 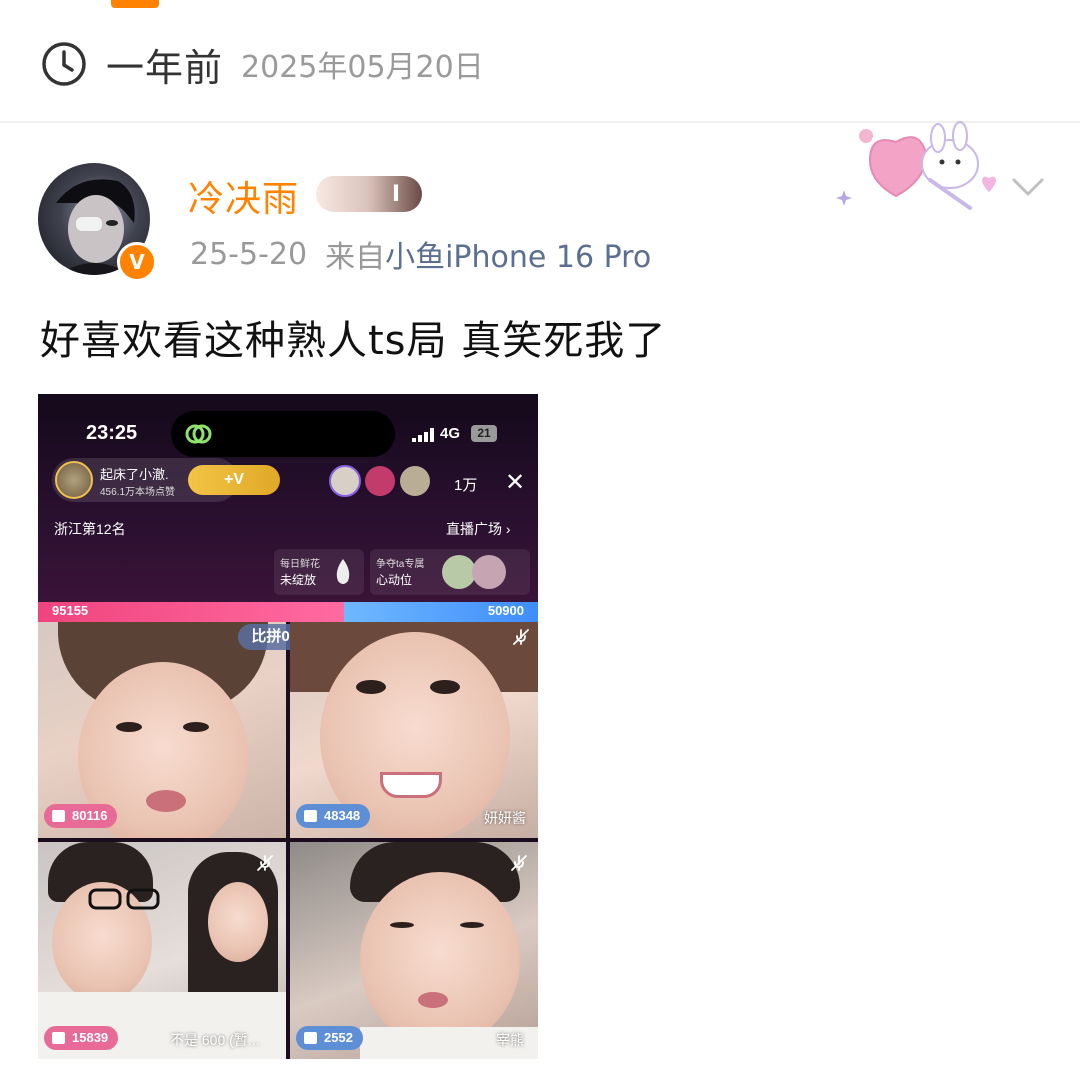 I want to click on tile-score: 80116, so click(x=81, y=816).